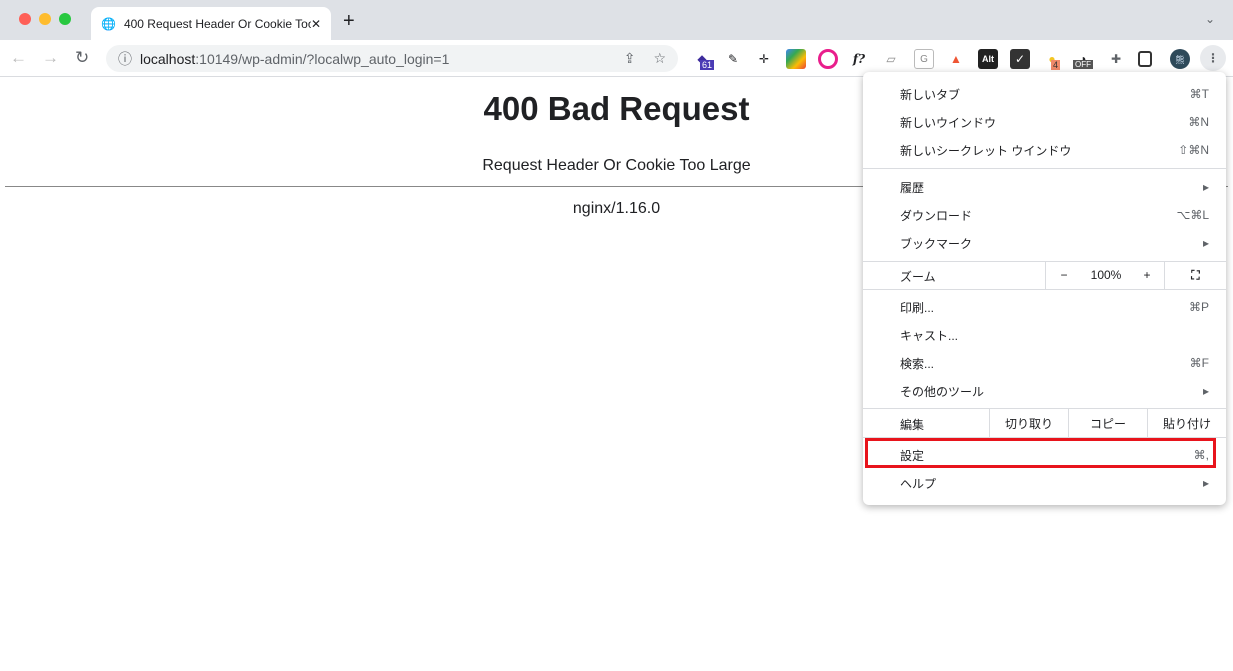 This screenshot has height=671, width=1233. What do you see at coordinates (988, 59) in the screenshot?
I see `alt-text-icon: Alt` at bounding box center [988, 59].